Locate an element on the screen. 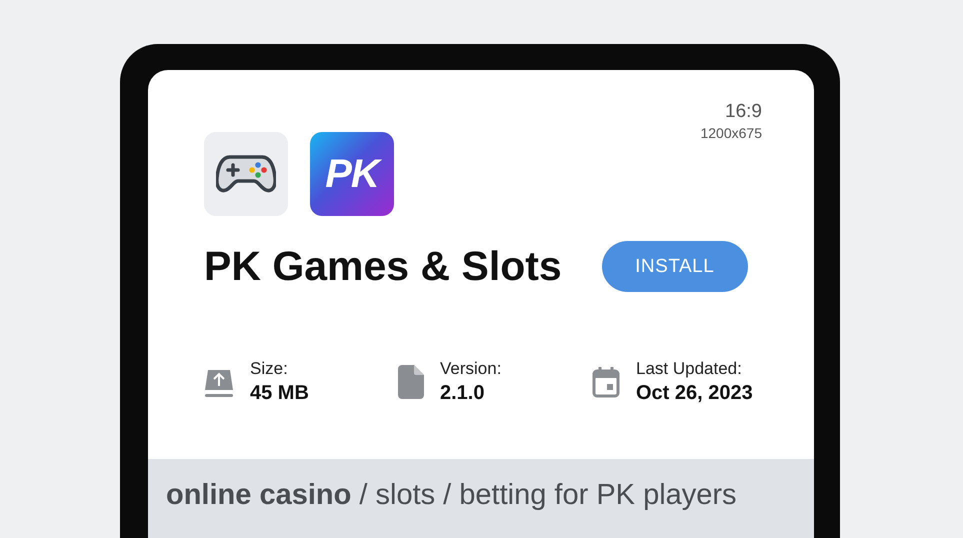 The height and width of the screenshot is (538, 963). stat-label: Last Updated: is located at coordinates (689, 369).